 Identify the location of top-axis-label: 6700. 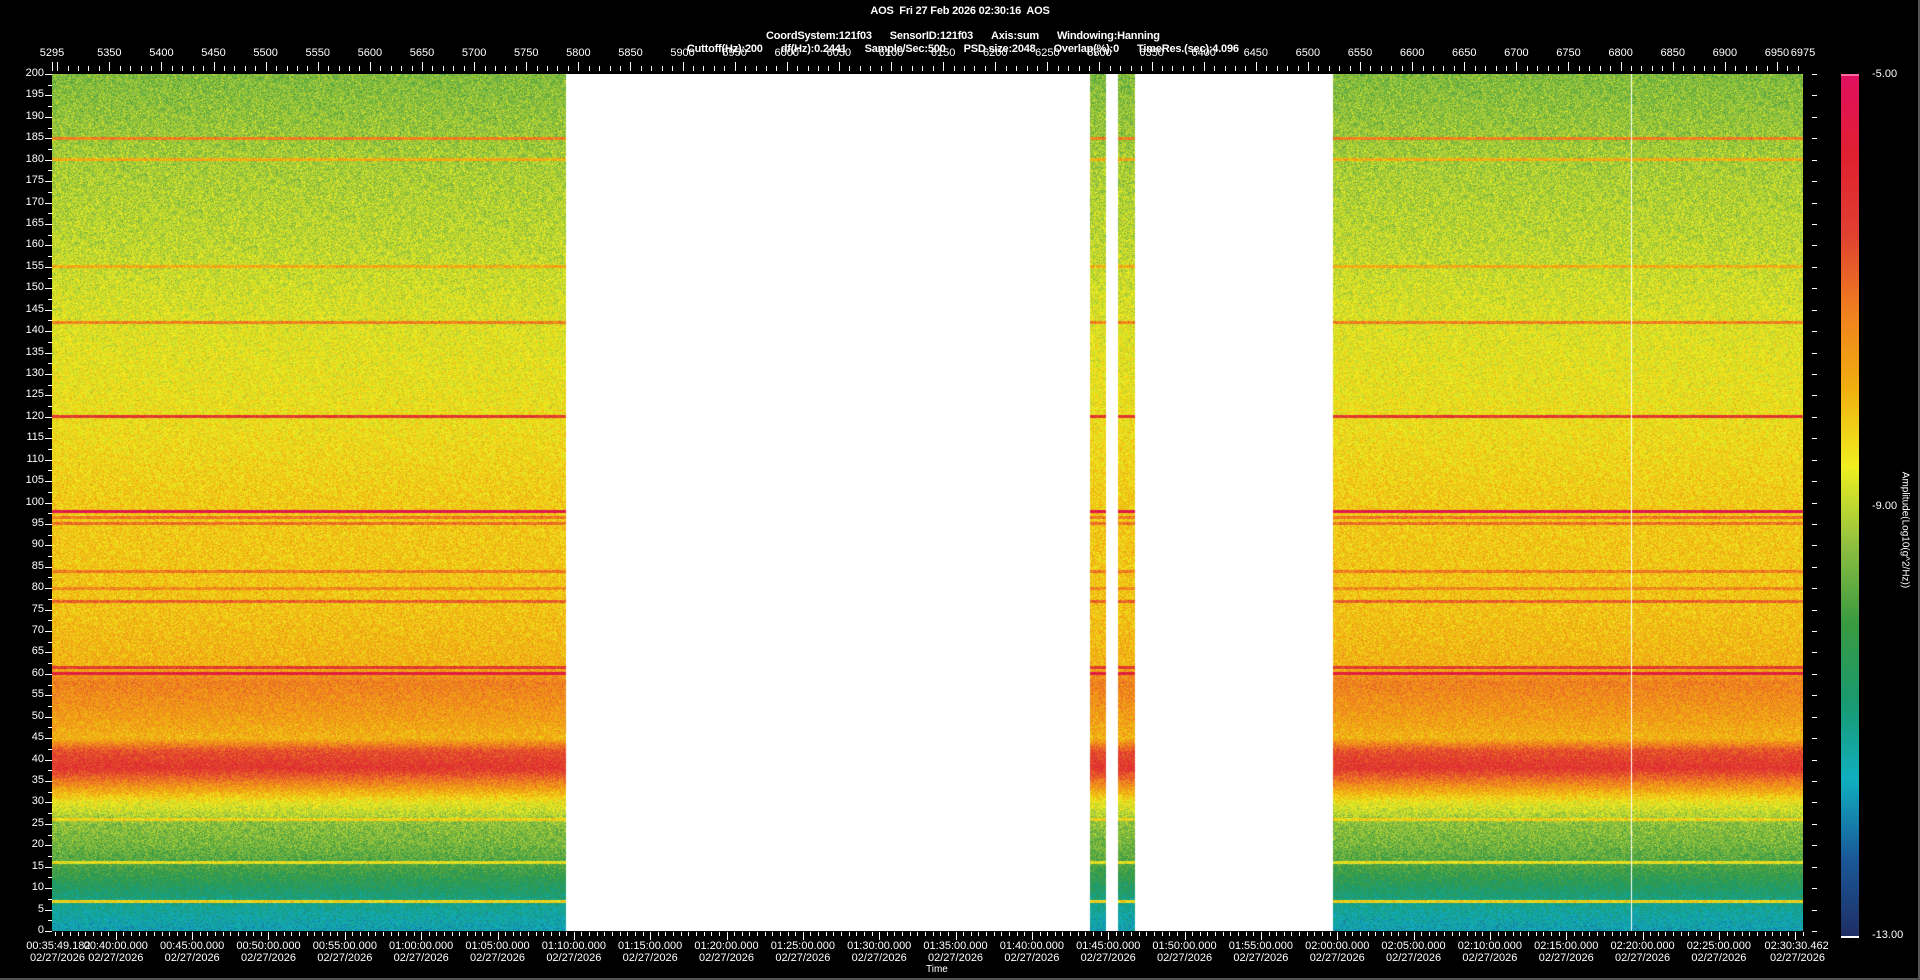
(1516, 53).